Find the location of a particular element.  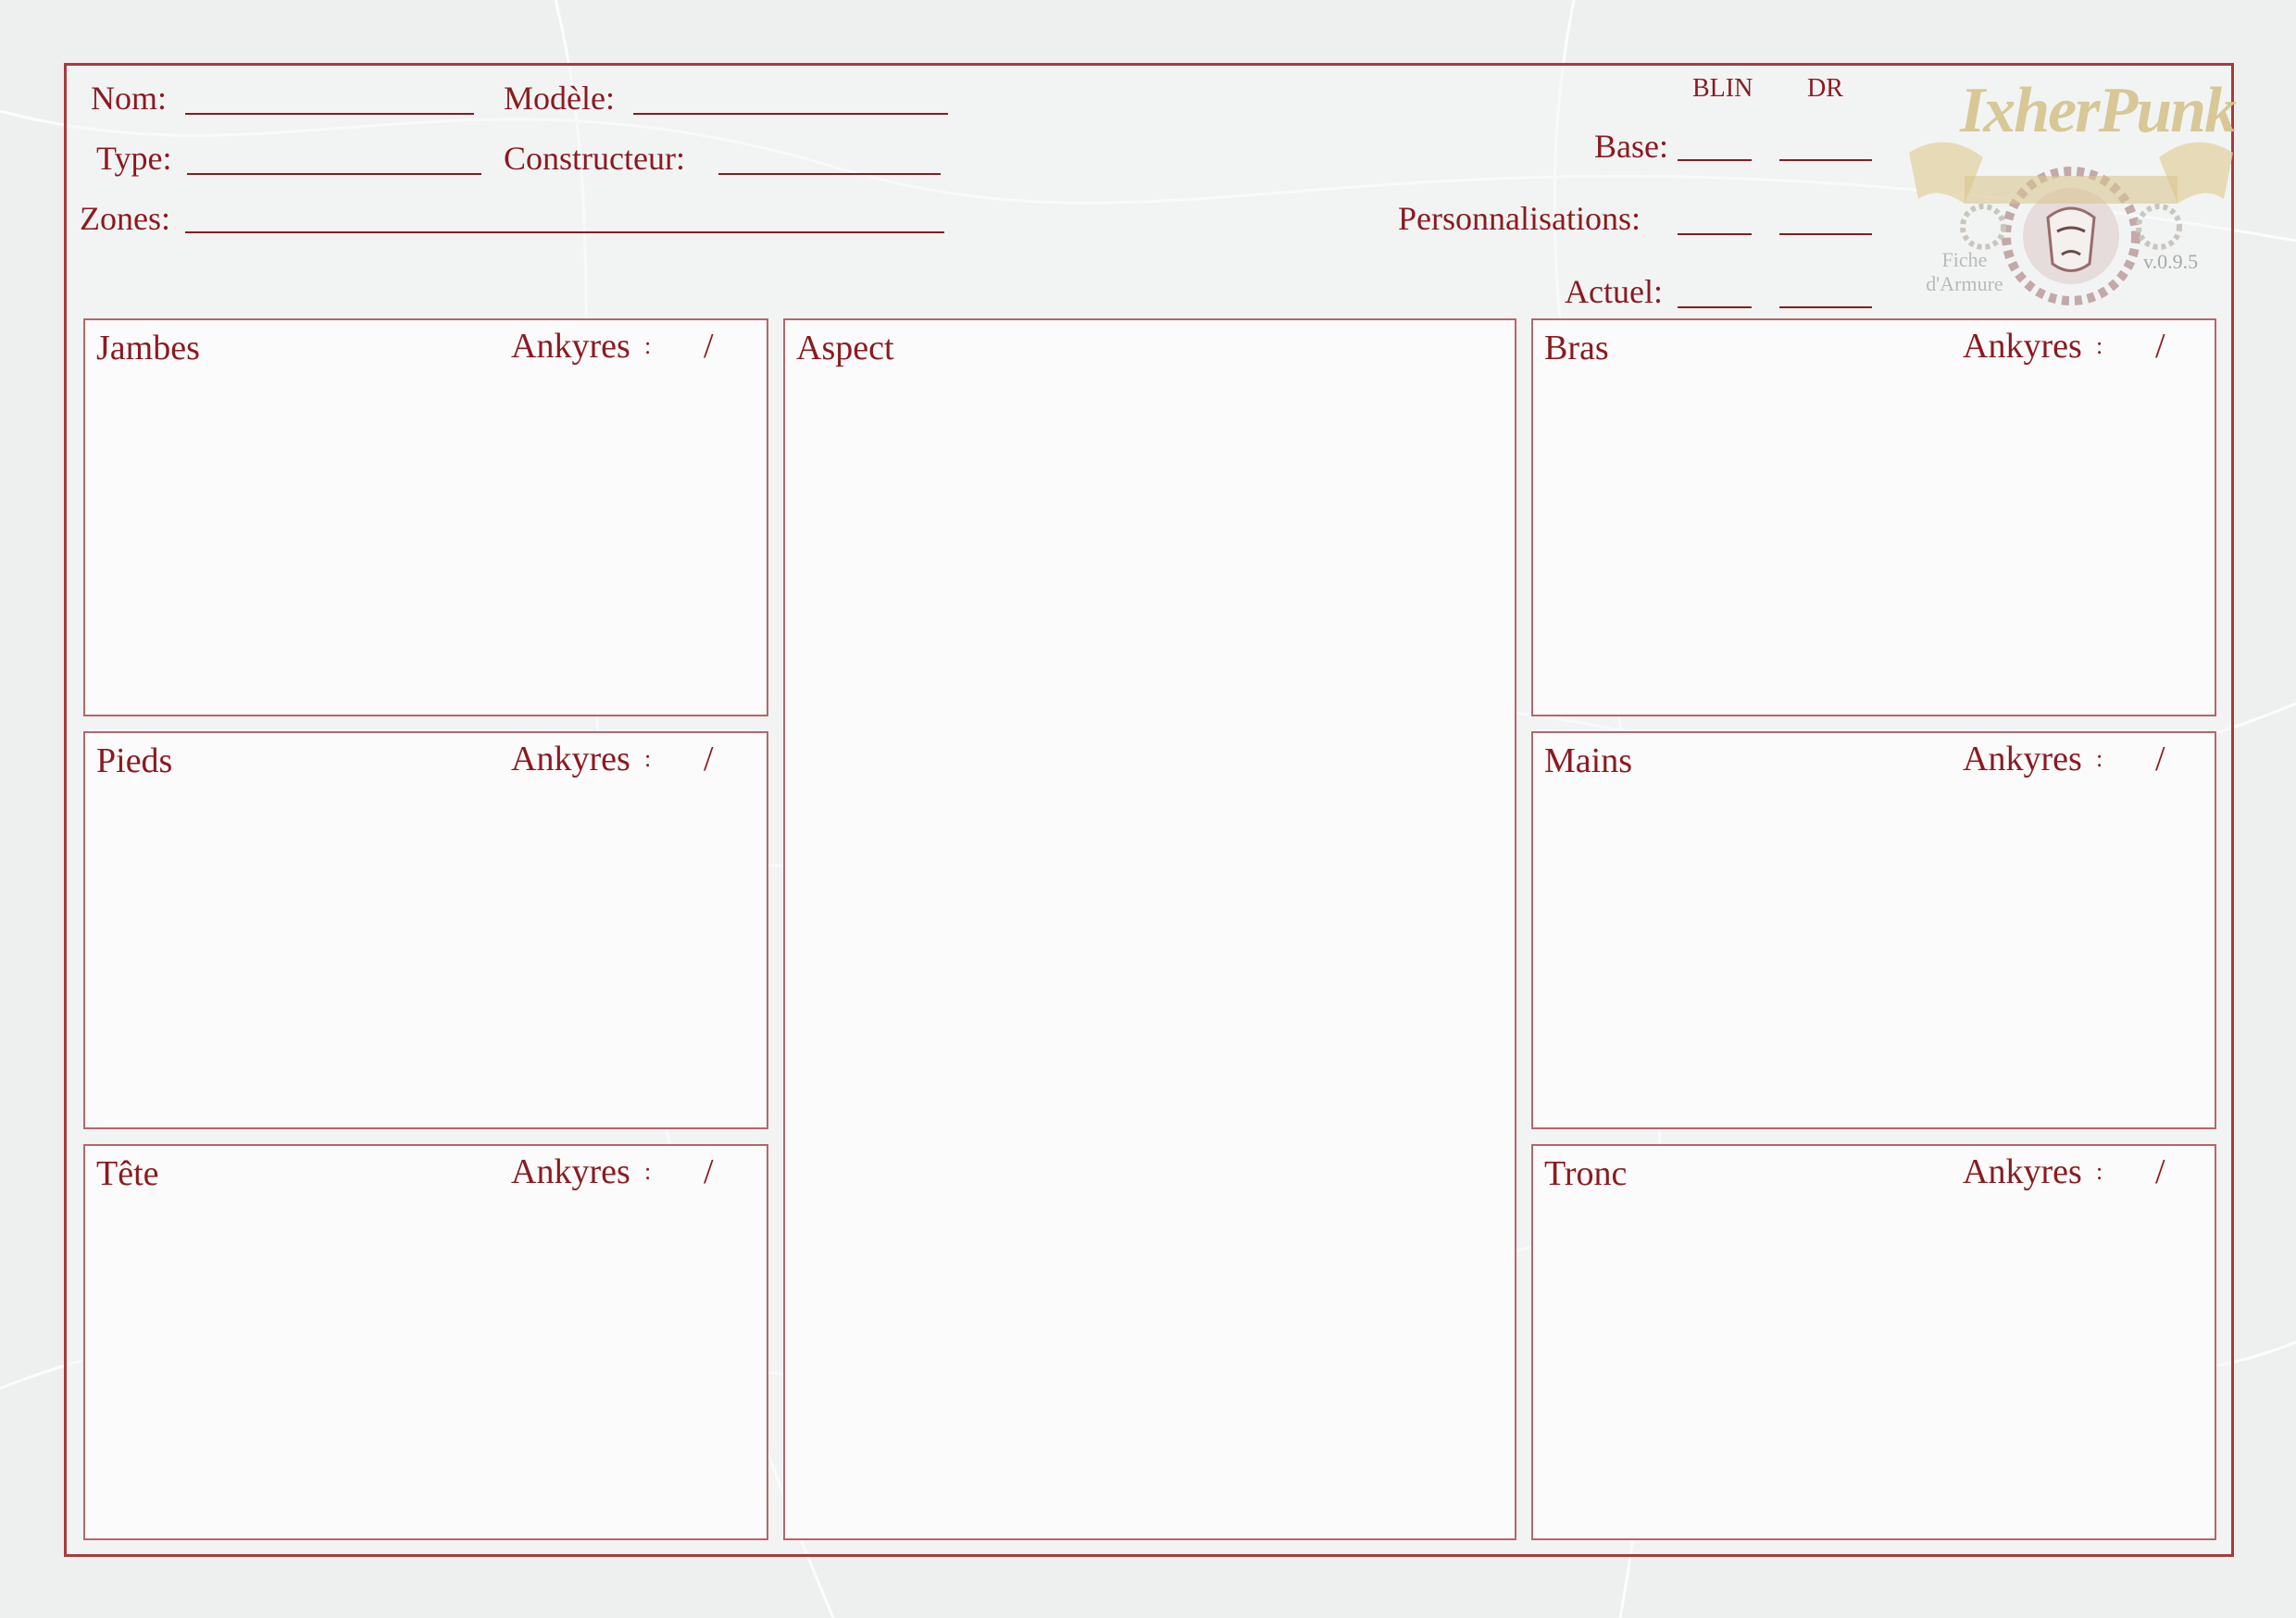

panel-tronc: Tronc Ankyres : / is located at coordinates (1873, 1342).